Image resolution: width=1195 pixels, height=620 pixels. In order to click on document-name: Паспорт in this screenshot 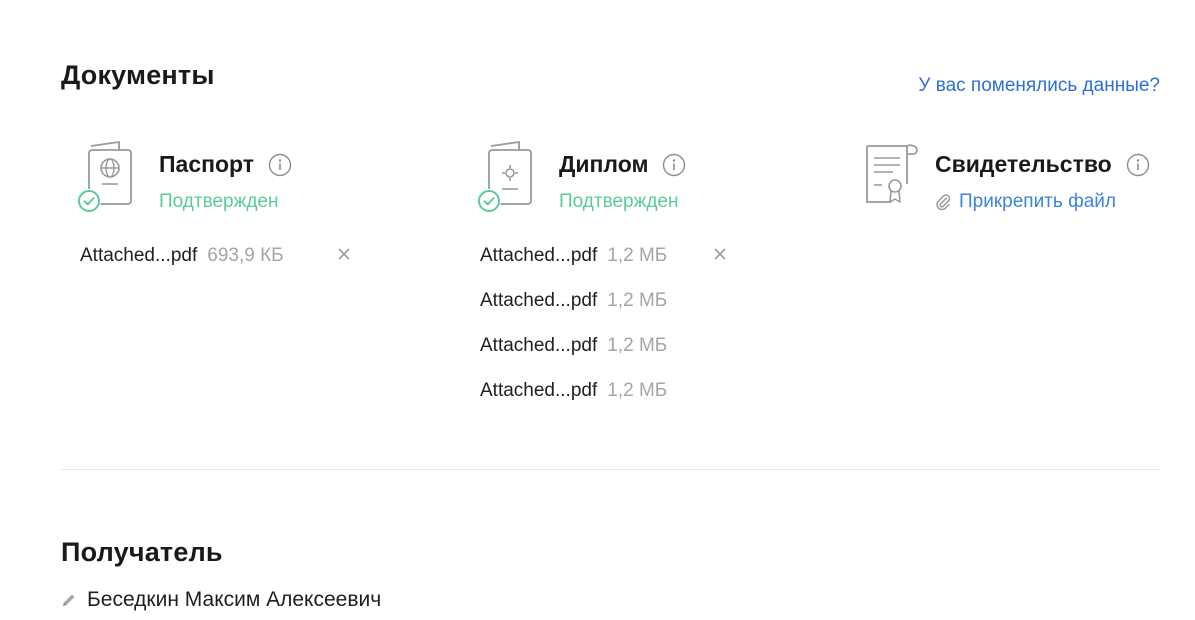, I will do `click(207, 164)`.